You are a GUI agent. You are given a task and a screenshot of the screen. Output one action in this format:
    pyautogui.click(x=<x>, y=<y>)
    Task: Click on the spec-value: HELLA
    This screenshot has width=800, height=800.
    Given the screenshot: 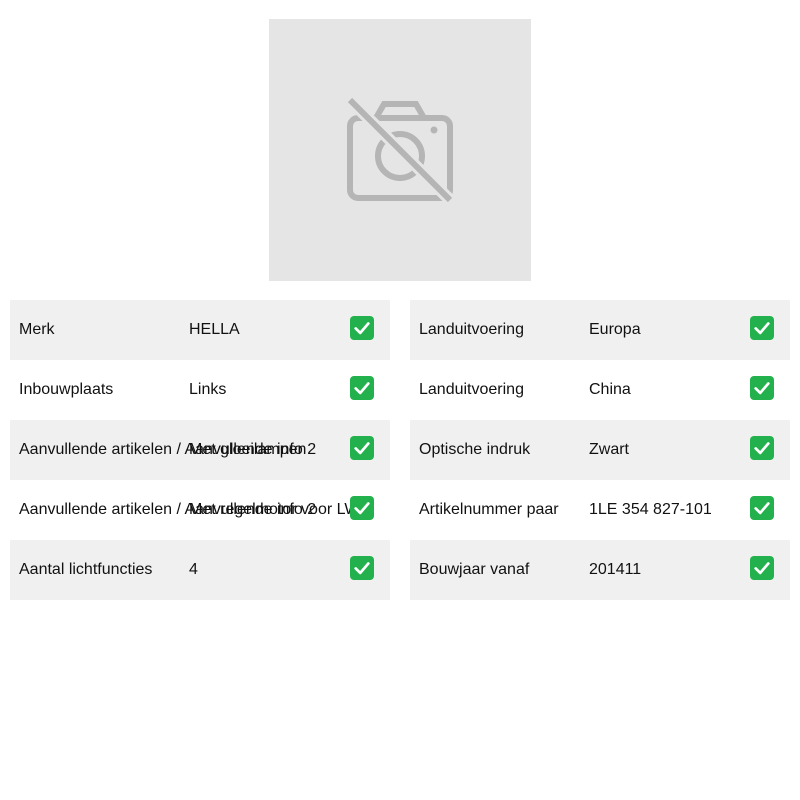 What is the action you would take?
    pyautogui.click(x=214, y=329)
    